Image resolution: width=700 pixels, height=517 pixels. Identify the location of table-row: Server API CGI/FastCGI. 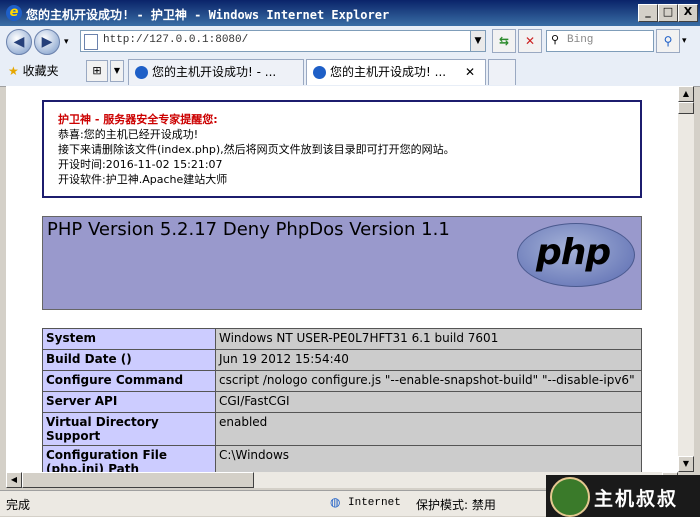
(342, 402).